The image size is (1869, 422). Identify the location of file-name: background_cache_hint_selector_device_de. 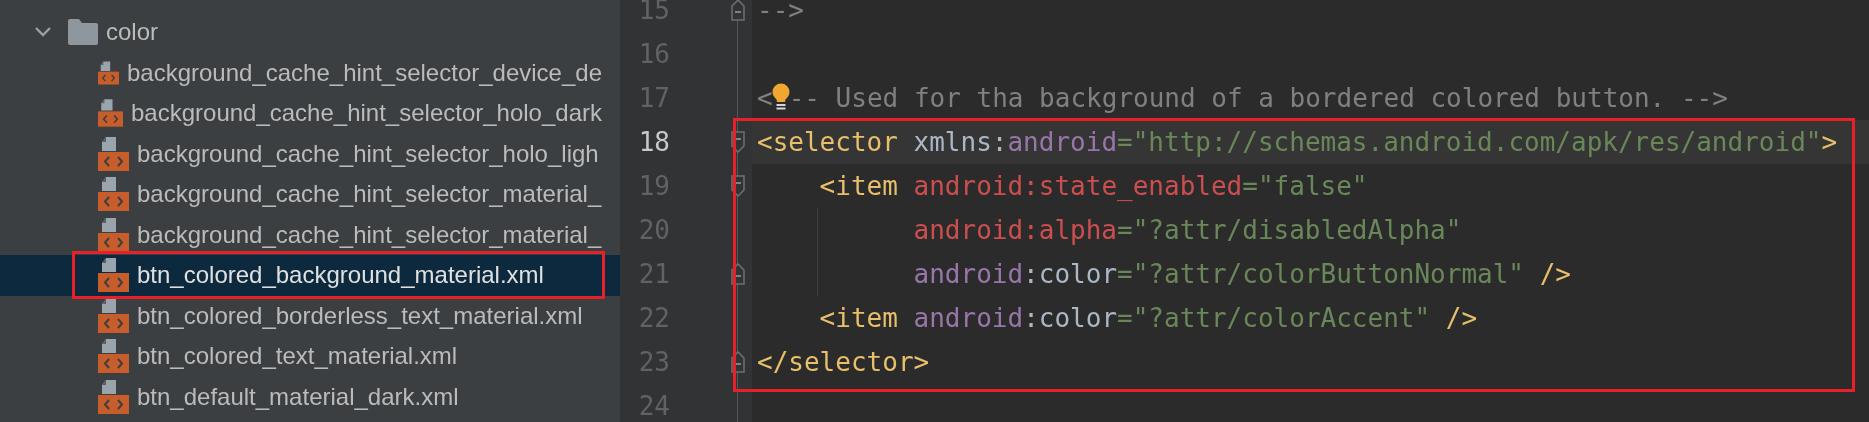
(364, 72).